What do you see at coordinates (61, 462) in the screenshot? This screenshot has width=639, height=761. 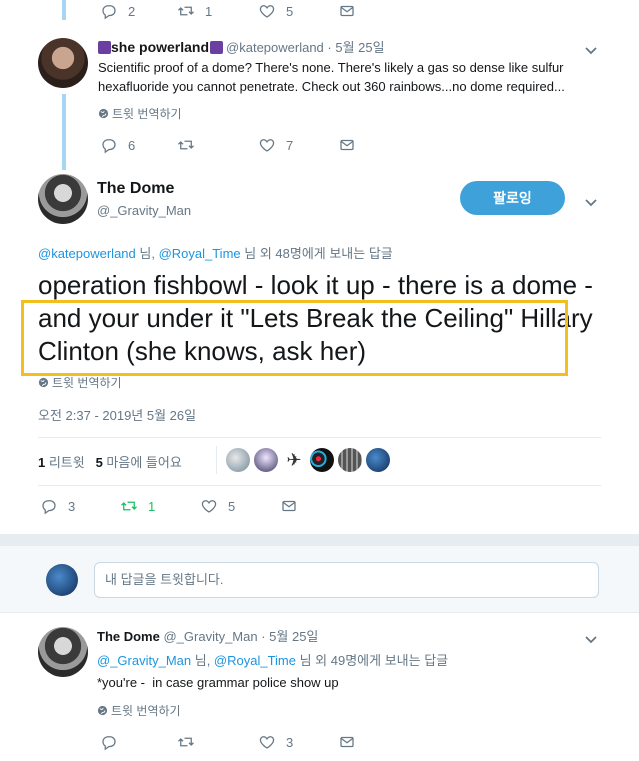 I see `retweet-stat: 1 리트윗` at bounding box center [61, 462].